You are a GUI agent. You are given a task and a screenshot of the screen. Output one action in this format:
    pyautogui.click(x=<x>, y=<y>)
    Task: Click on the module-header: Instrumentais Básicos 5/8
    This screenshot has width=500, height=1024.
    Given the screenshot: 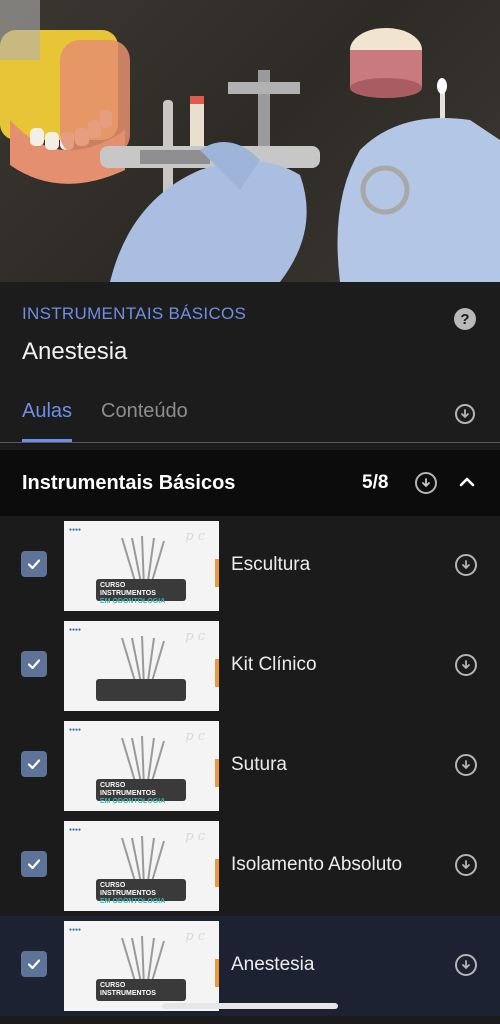 What is the action you would take?
    pyautogui.click(x=250, y=483)
    